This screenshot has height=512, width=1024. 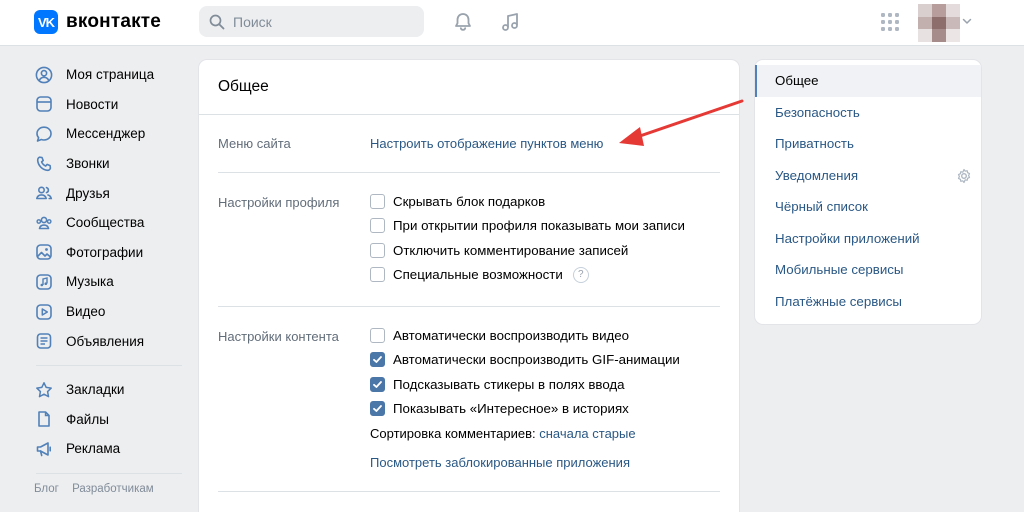 What do you see at coordinates (44, 341) in the screenshot?
I see `ads-icon` at bounding box center [44, 341].